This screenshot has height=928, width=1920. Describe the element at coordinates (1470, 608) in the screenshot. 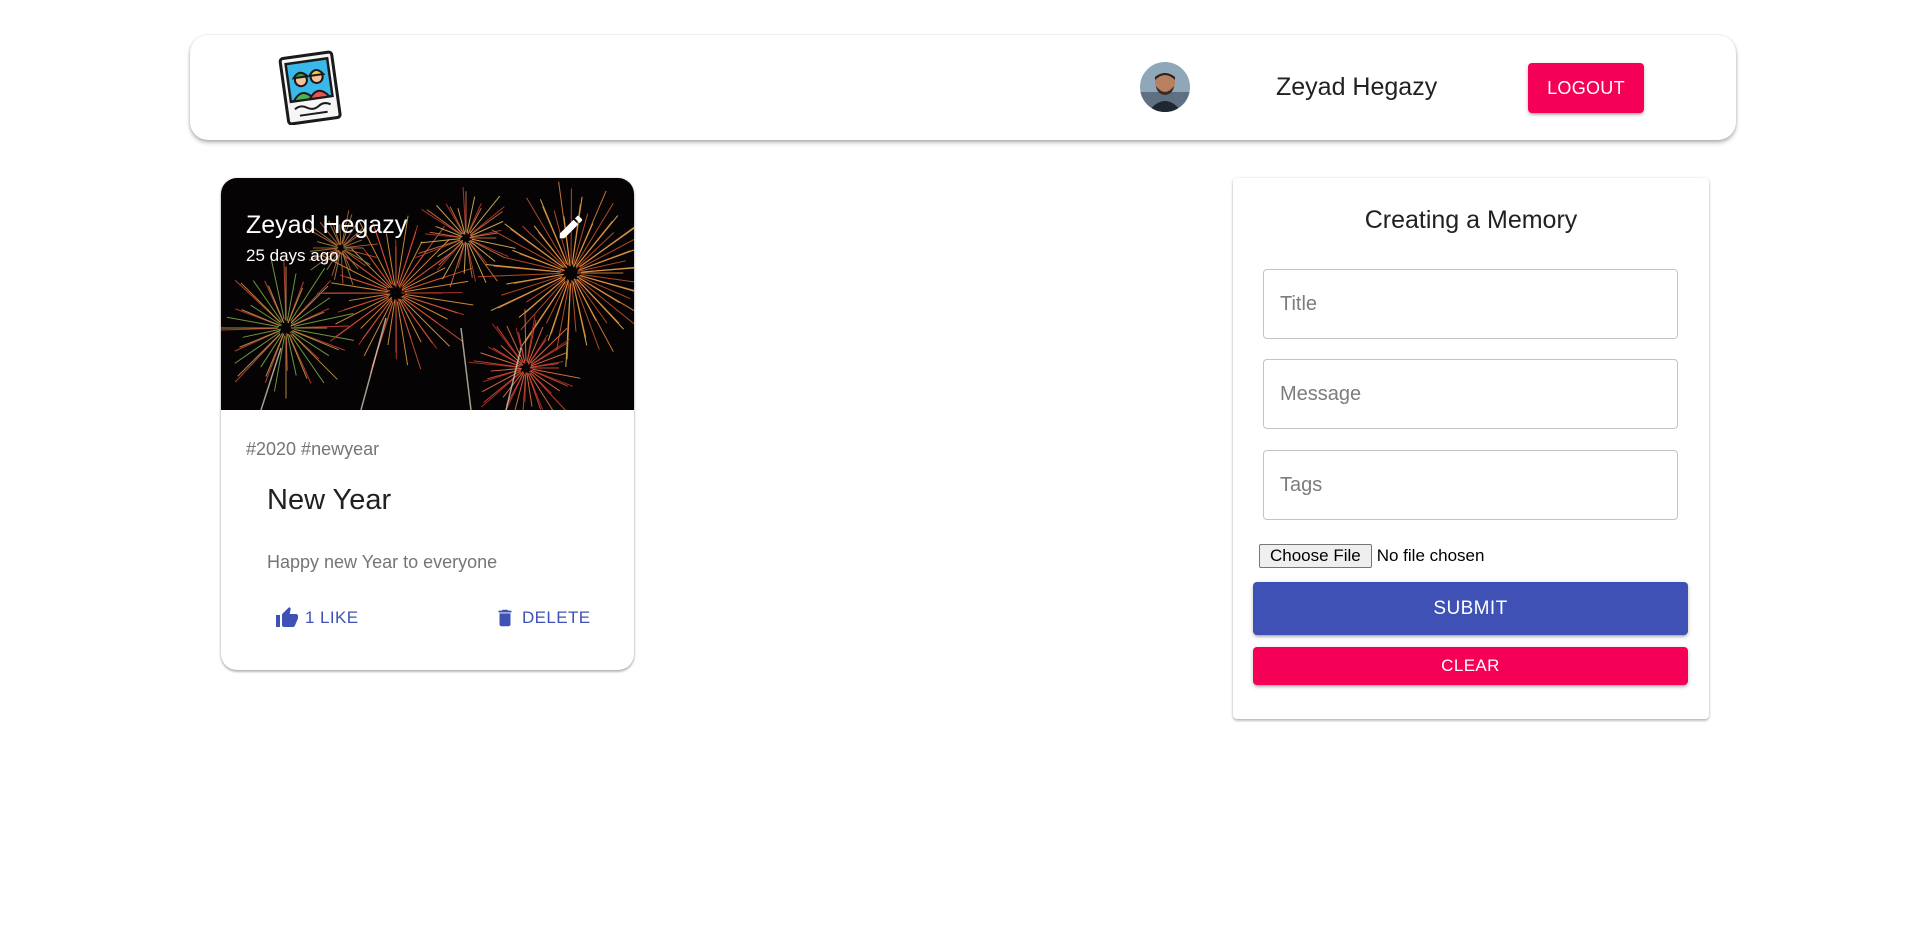

I see `submit-button: SUBMIT` at that location.